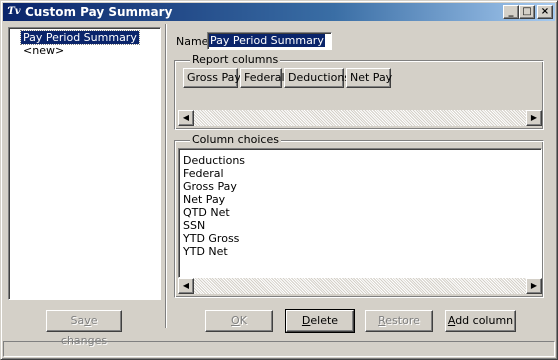 This screenshot has height=360, width=558. Describe the element at coordinates (480, 321) in the screenshot. I see `add-column-button: Add column` at that location.